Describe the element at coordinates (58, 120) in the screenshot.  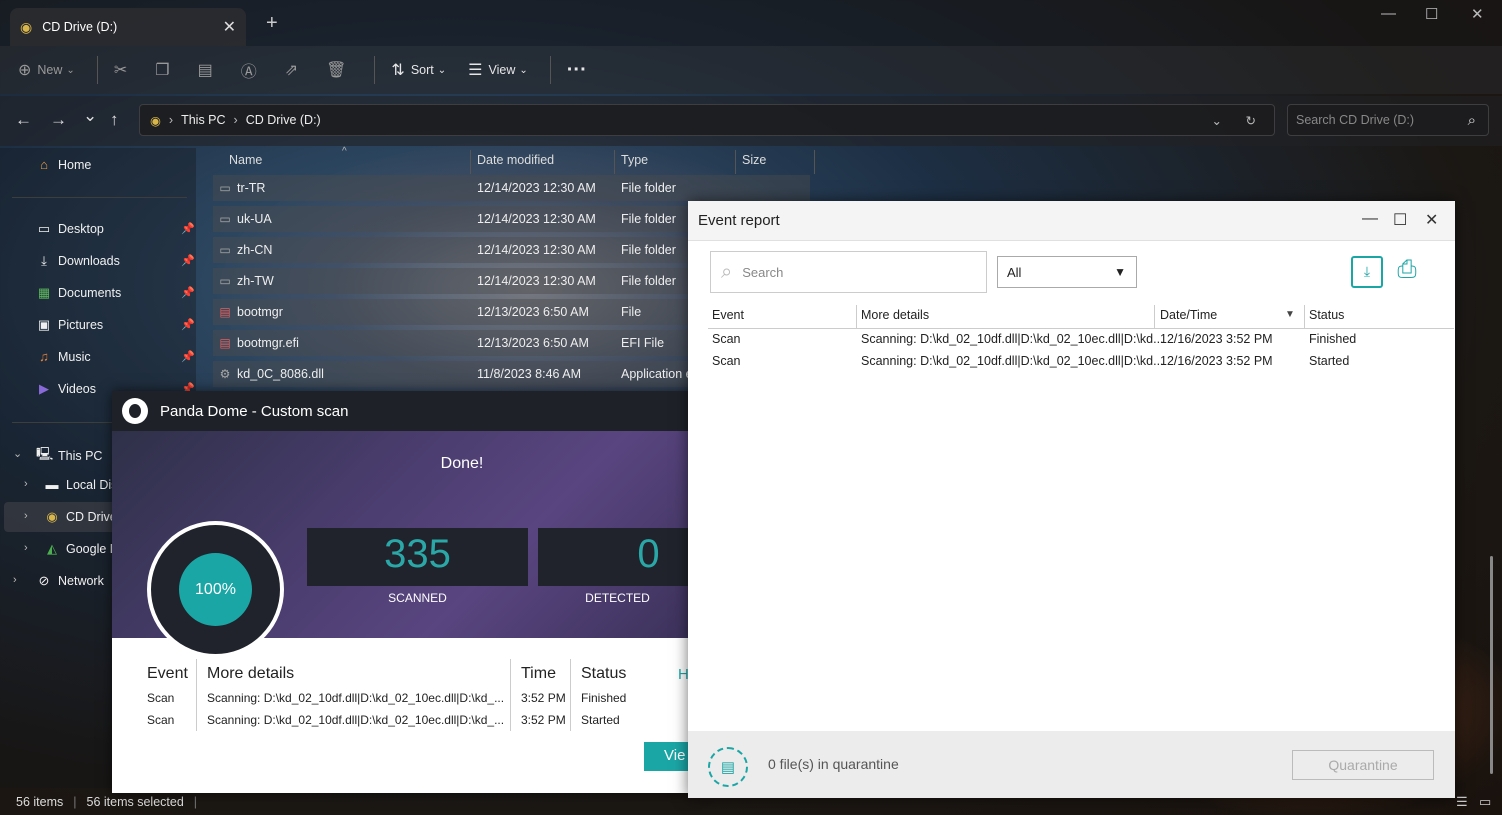
I see `forward-arrow-icon: →` at that location.